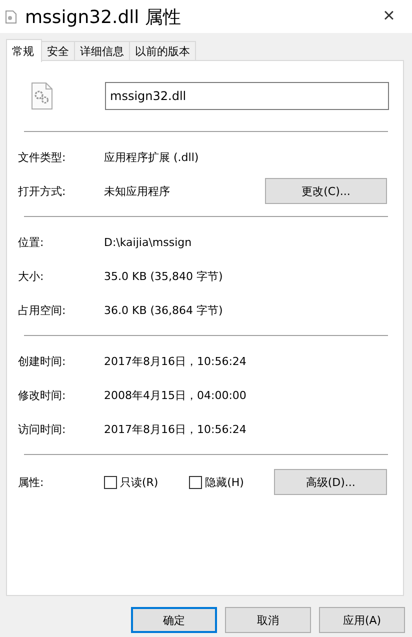  What do you see at coordinates (152, 157) in the screenshot?
I see `field-value: 应用程序扩展 (.dll)` at bounding box center [152, 157].